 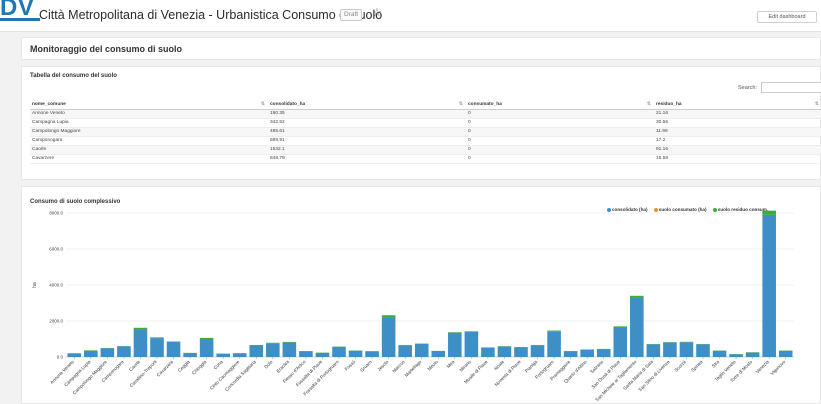 I want to click on search-input, so click(x=791, y=87).